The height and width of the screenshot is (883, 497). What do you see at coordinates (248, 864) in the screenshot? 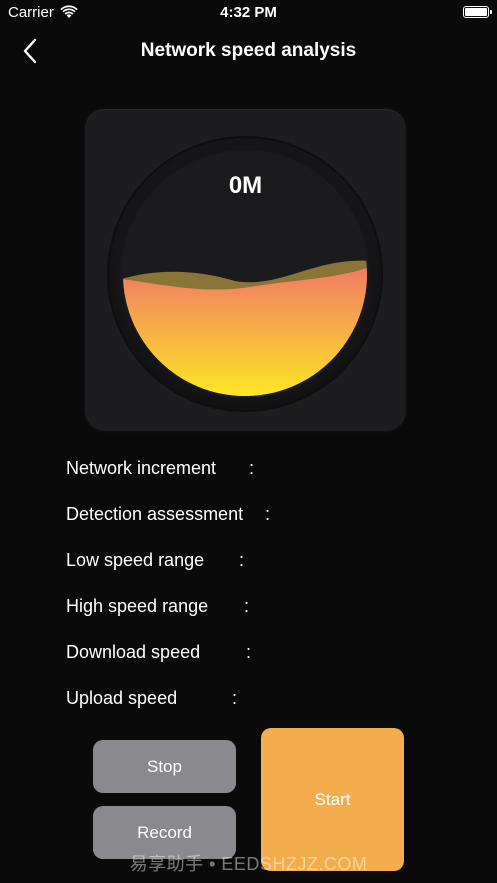
I see `watermark-text: 易享助手 • EEDSHZJZ.COM` at bounding box center [248, 864].